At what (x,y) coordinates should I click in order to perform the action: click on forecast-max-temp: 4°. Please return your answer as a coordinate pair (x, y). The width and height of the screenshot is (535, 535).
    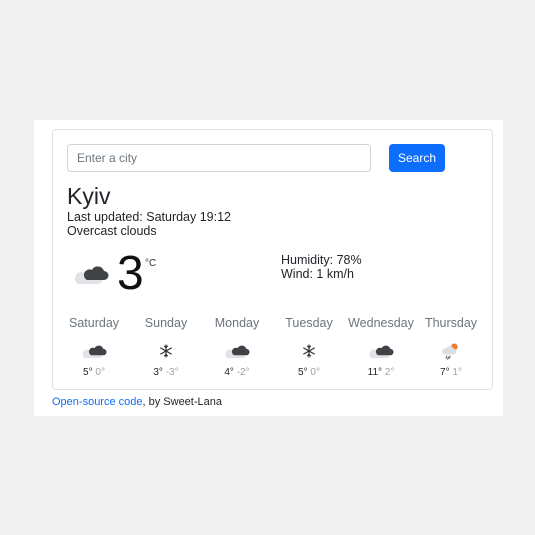
    Looking at the image, I should click on (229, 372).